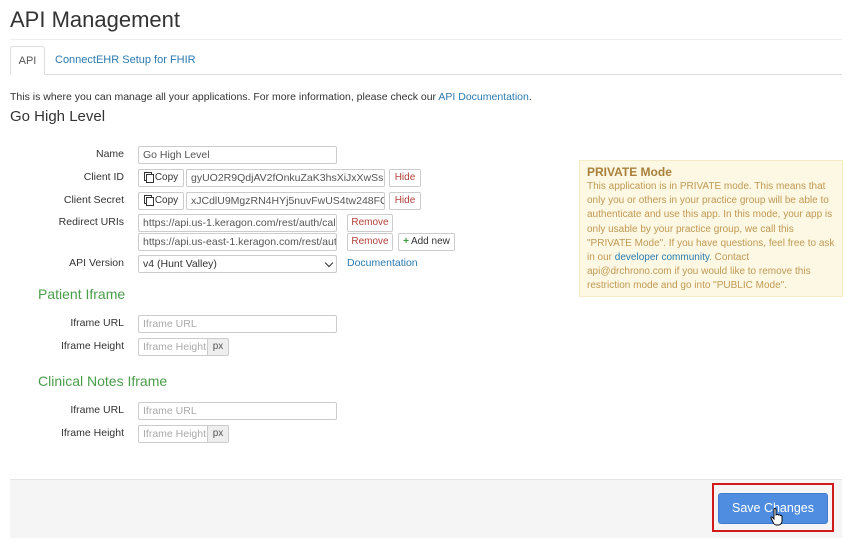 Image resolution: width=861 pixels, height=559 pixels. Describe the element at coordinates (125, 60) in the screenshot. I see `tab-connectehr: ConnectEHR Setup for FHIR` at that location.